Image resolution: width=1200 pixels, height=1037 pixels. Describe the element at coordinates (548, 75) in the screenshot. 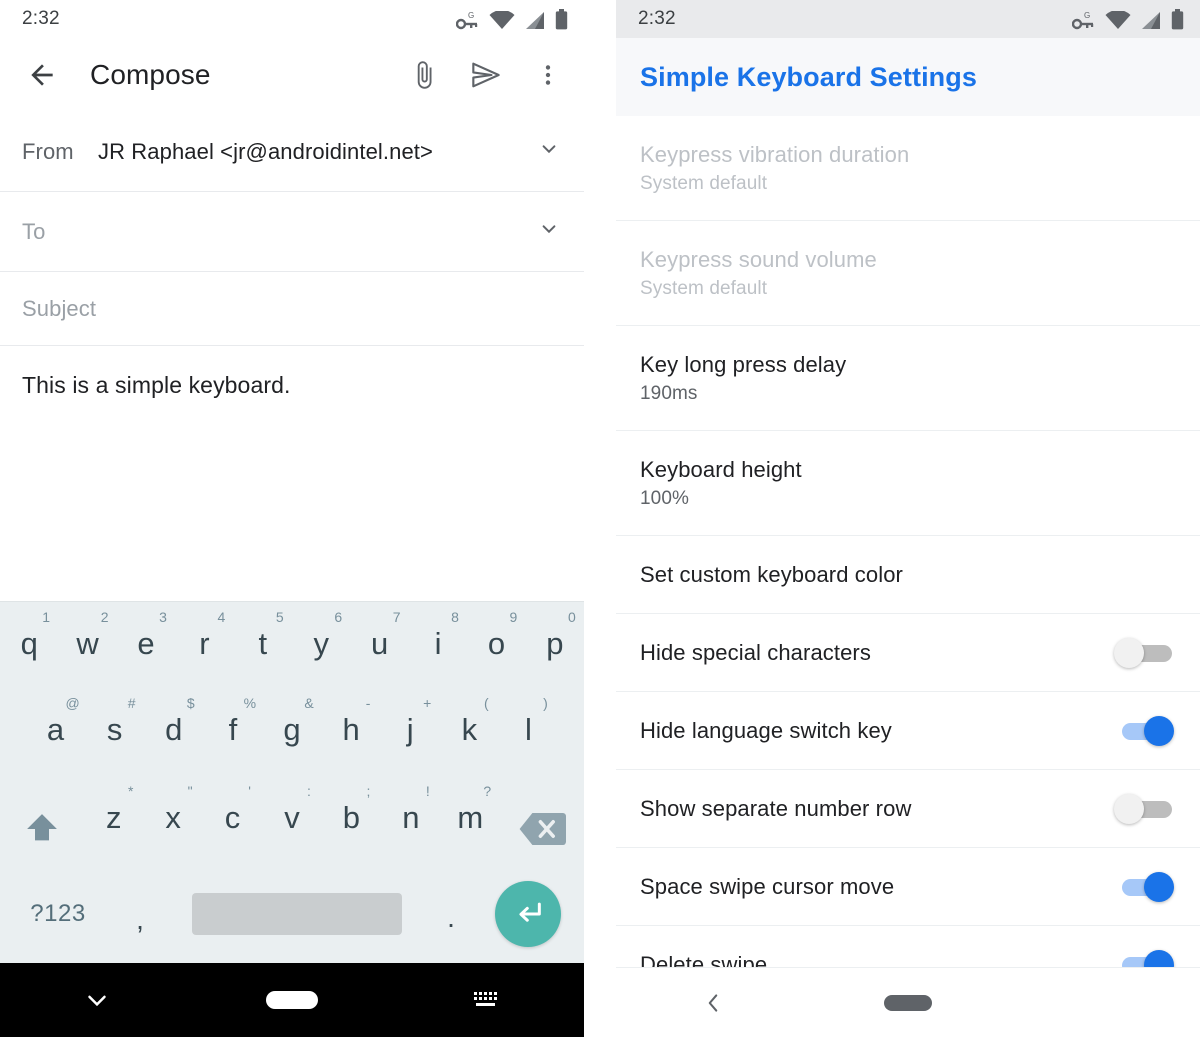

I see `more-options-icon` at that location.